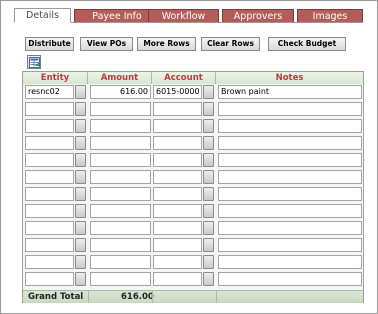  What do you see at coordinates (183, 15) in the screenshot?
I see `tab-workflow: Workflow` at bounding box center [183, 15].